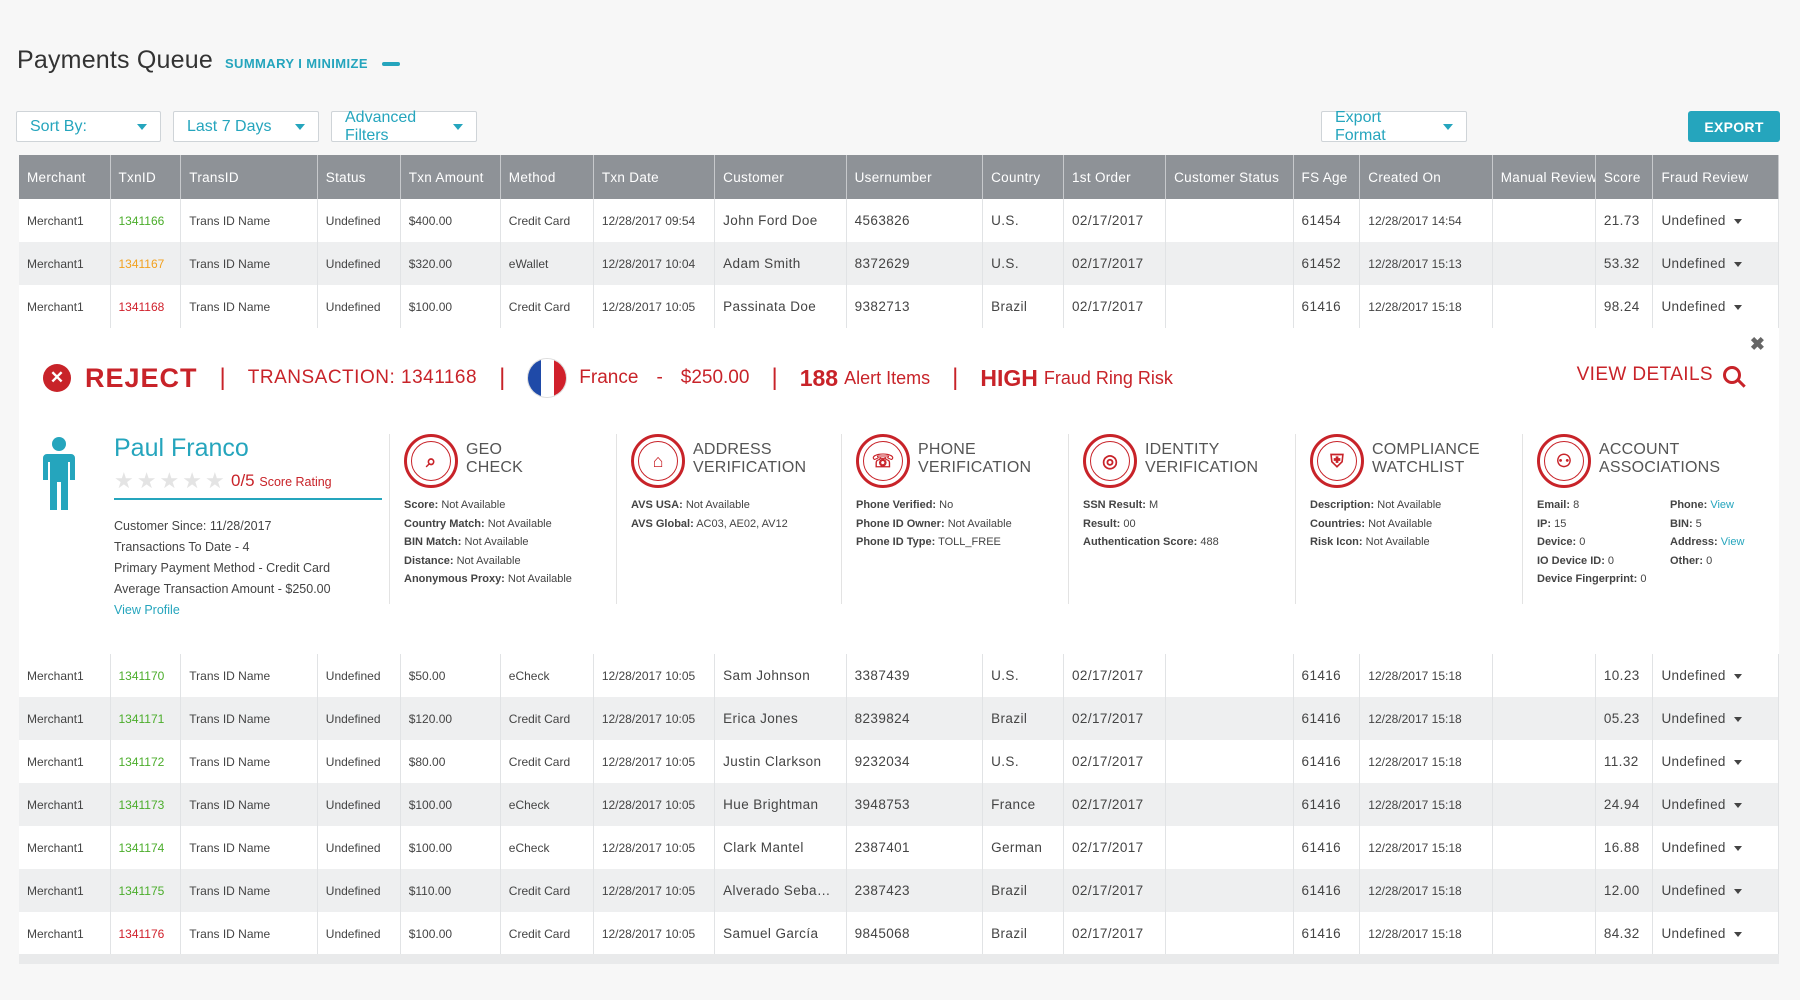  Describe the element at coordinates (1229, 177) in the screenshot. I see `column-header: Customer Status` at that location.